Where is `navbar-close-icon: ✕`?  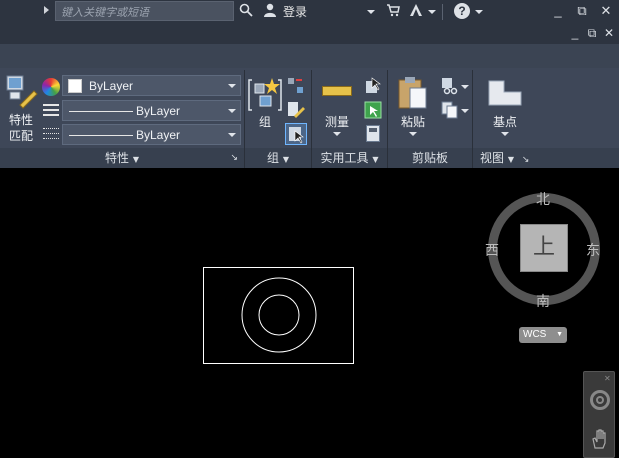
navbar-close-icon: ✕ is located at coordinates (607, 378).